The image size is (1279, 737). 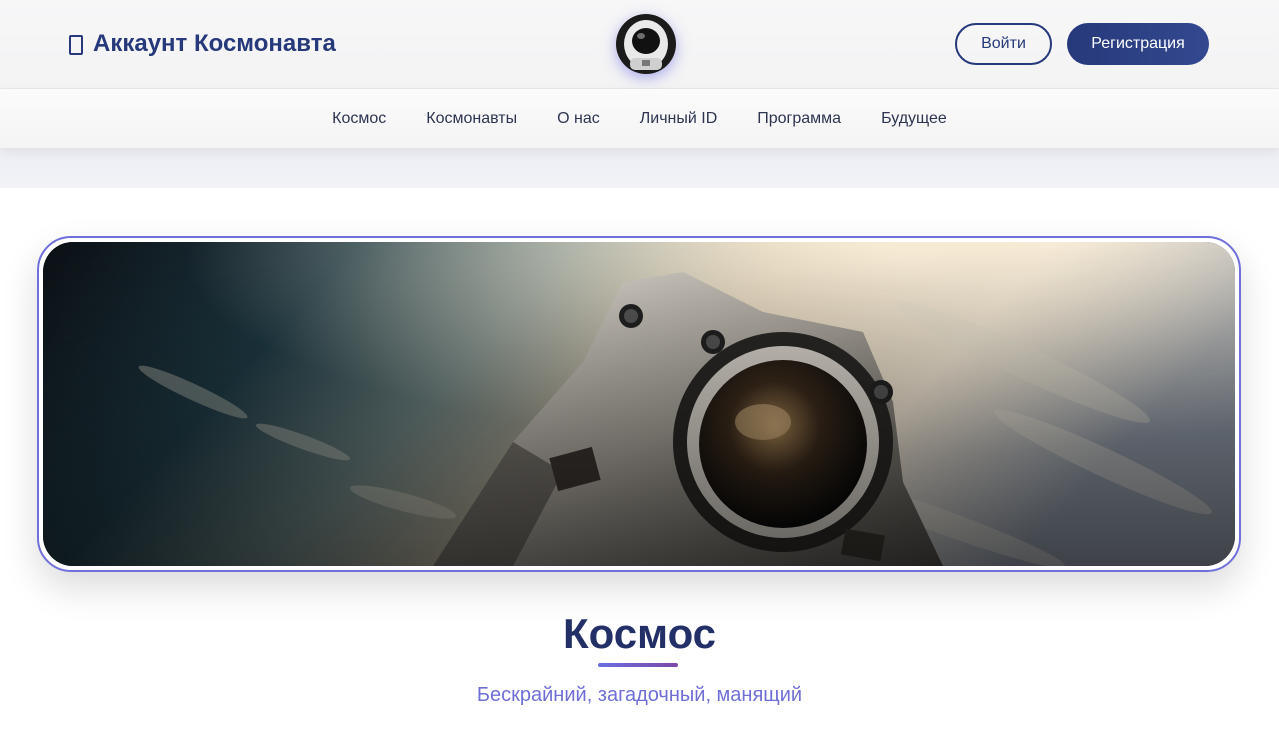 What do you see at coordinates (638, 665) in the screenshot?
I see `title-underline` at bounding box center [638, 665].